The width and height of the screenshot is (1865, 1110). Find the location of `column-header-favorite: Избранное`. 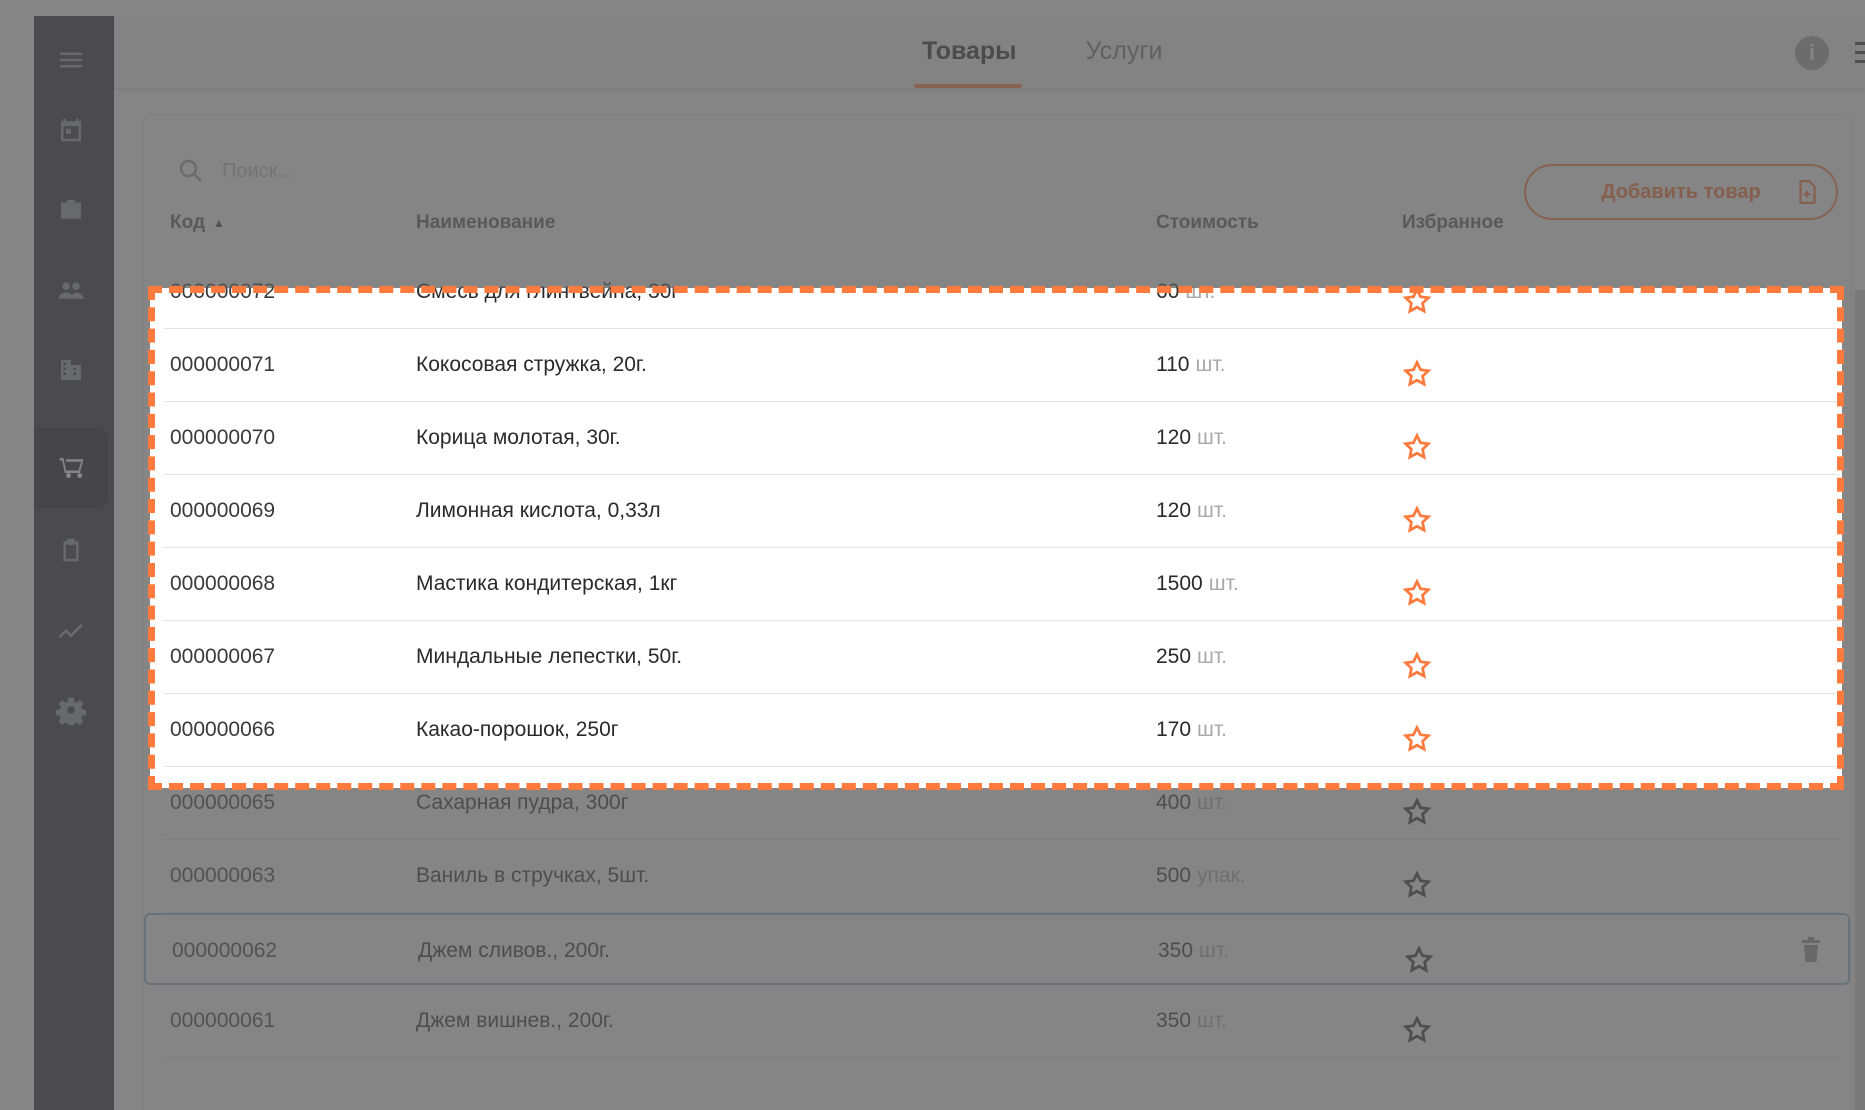

column-header-favorite: Избранное is located at coordinates (1453, 223).